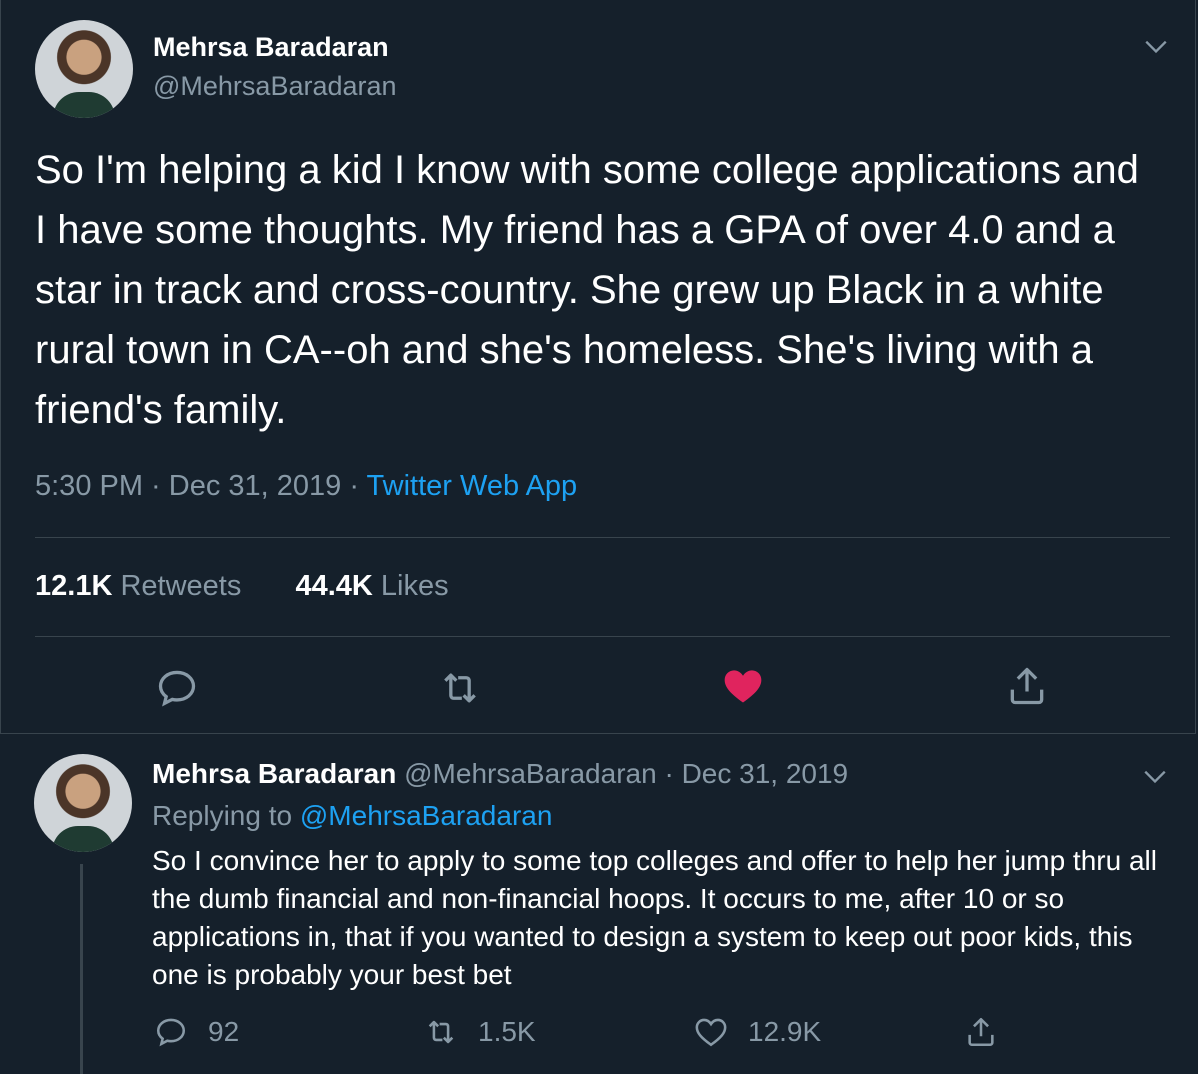  Describe the element at coordinates (785, 1031) in the screenshot. I see `like-count: 12.9K` at that location.